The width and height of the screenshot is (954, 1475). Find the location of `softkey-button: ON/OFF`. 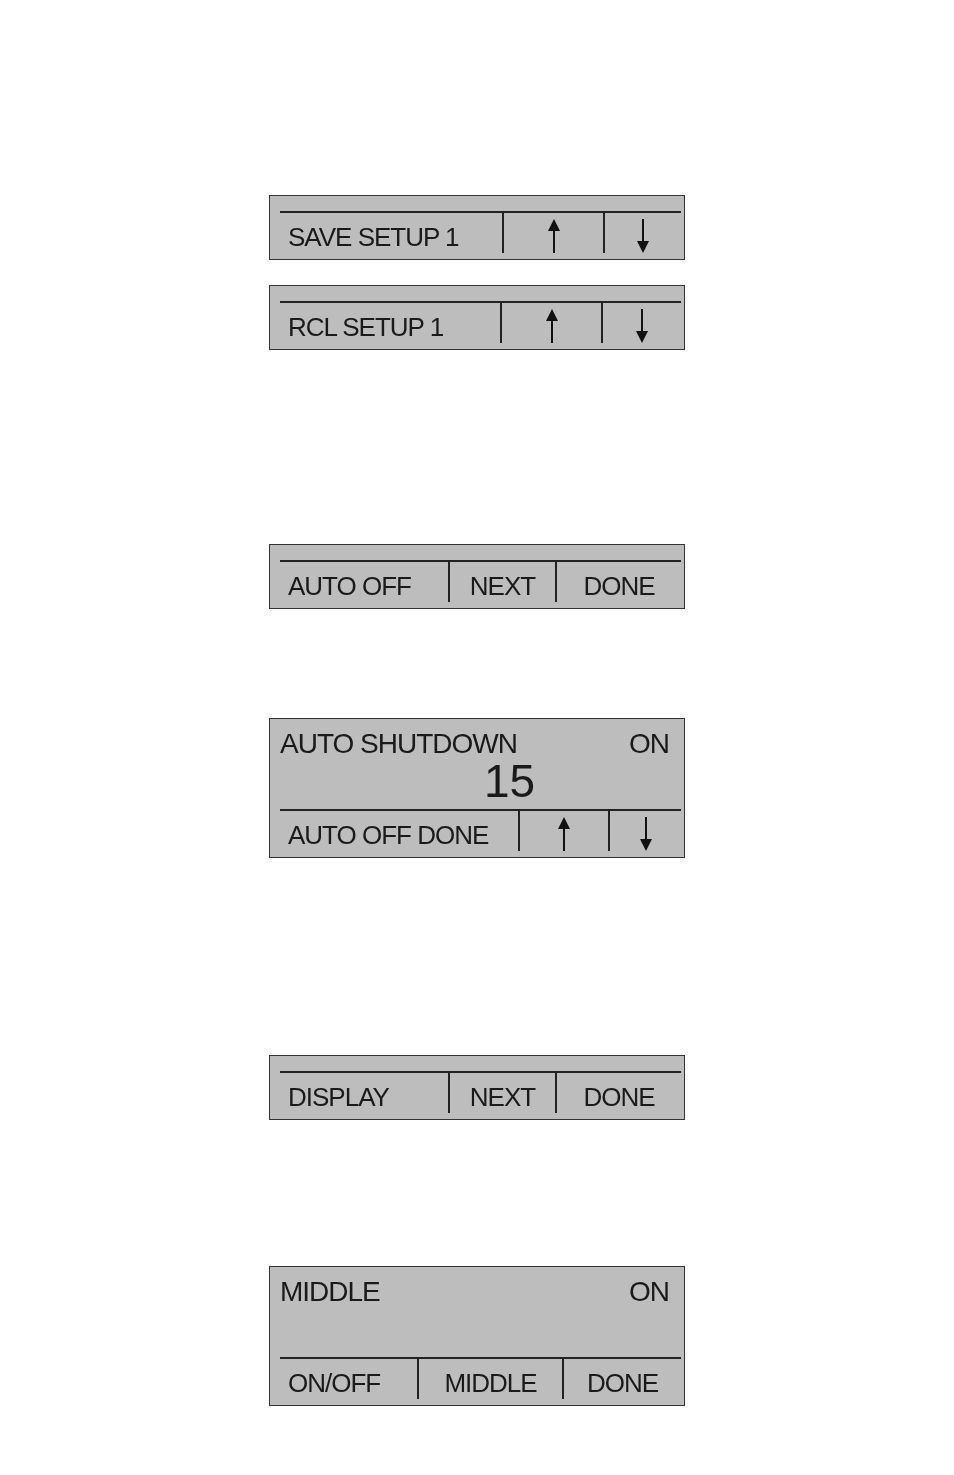

softkey-button: ON/OFF is located at coordinates (348, 1379).